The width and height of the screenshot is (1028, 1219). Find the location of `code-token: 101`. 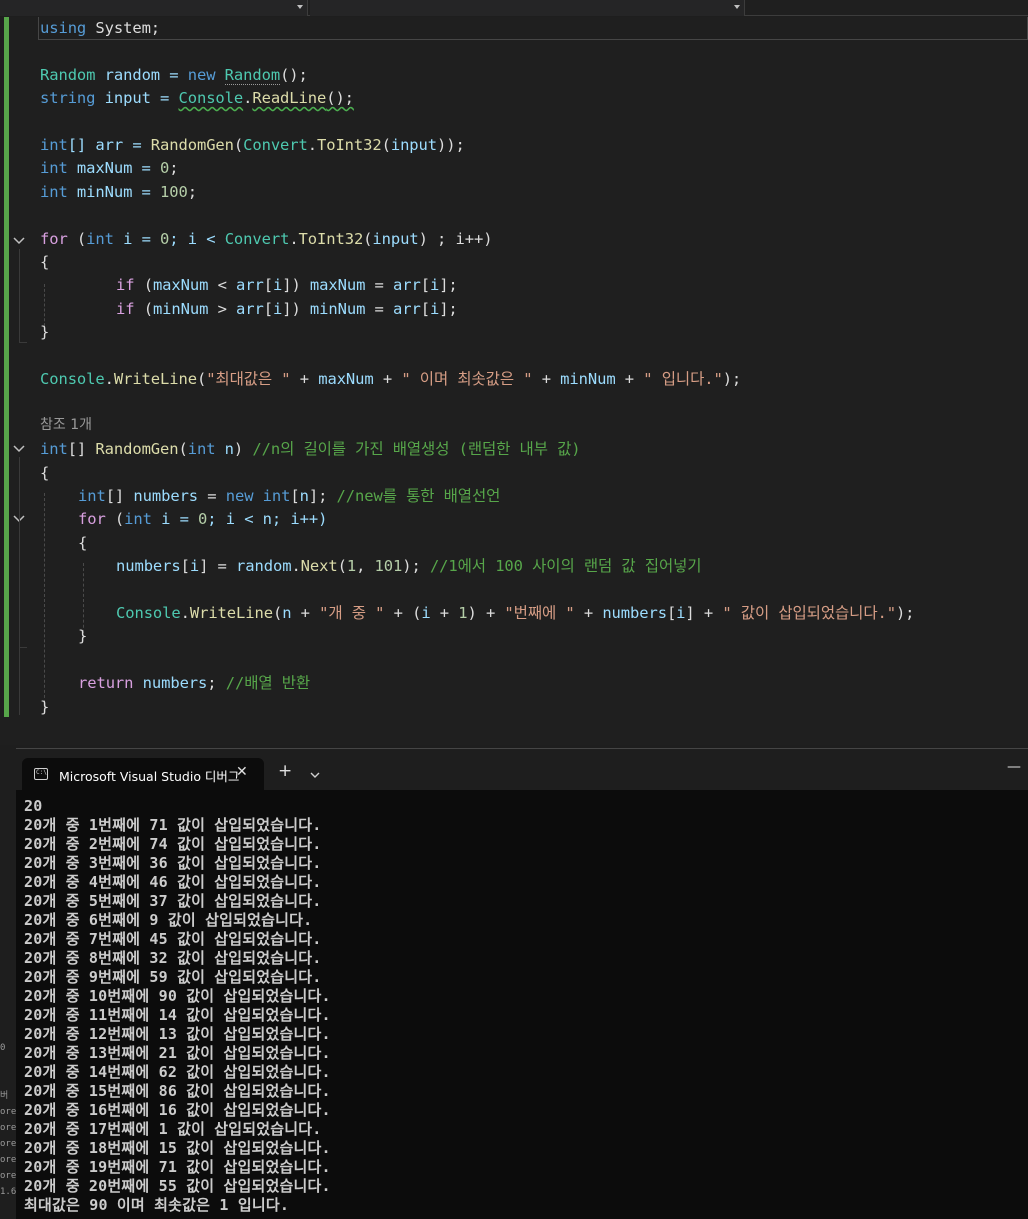

code-token: 101 is located at coordinates (388, 566).